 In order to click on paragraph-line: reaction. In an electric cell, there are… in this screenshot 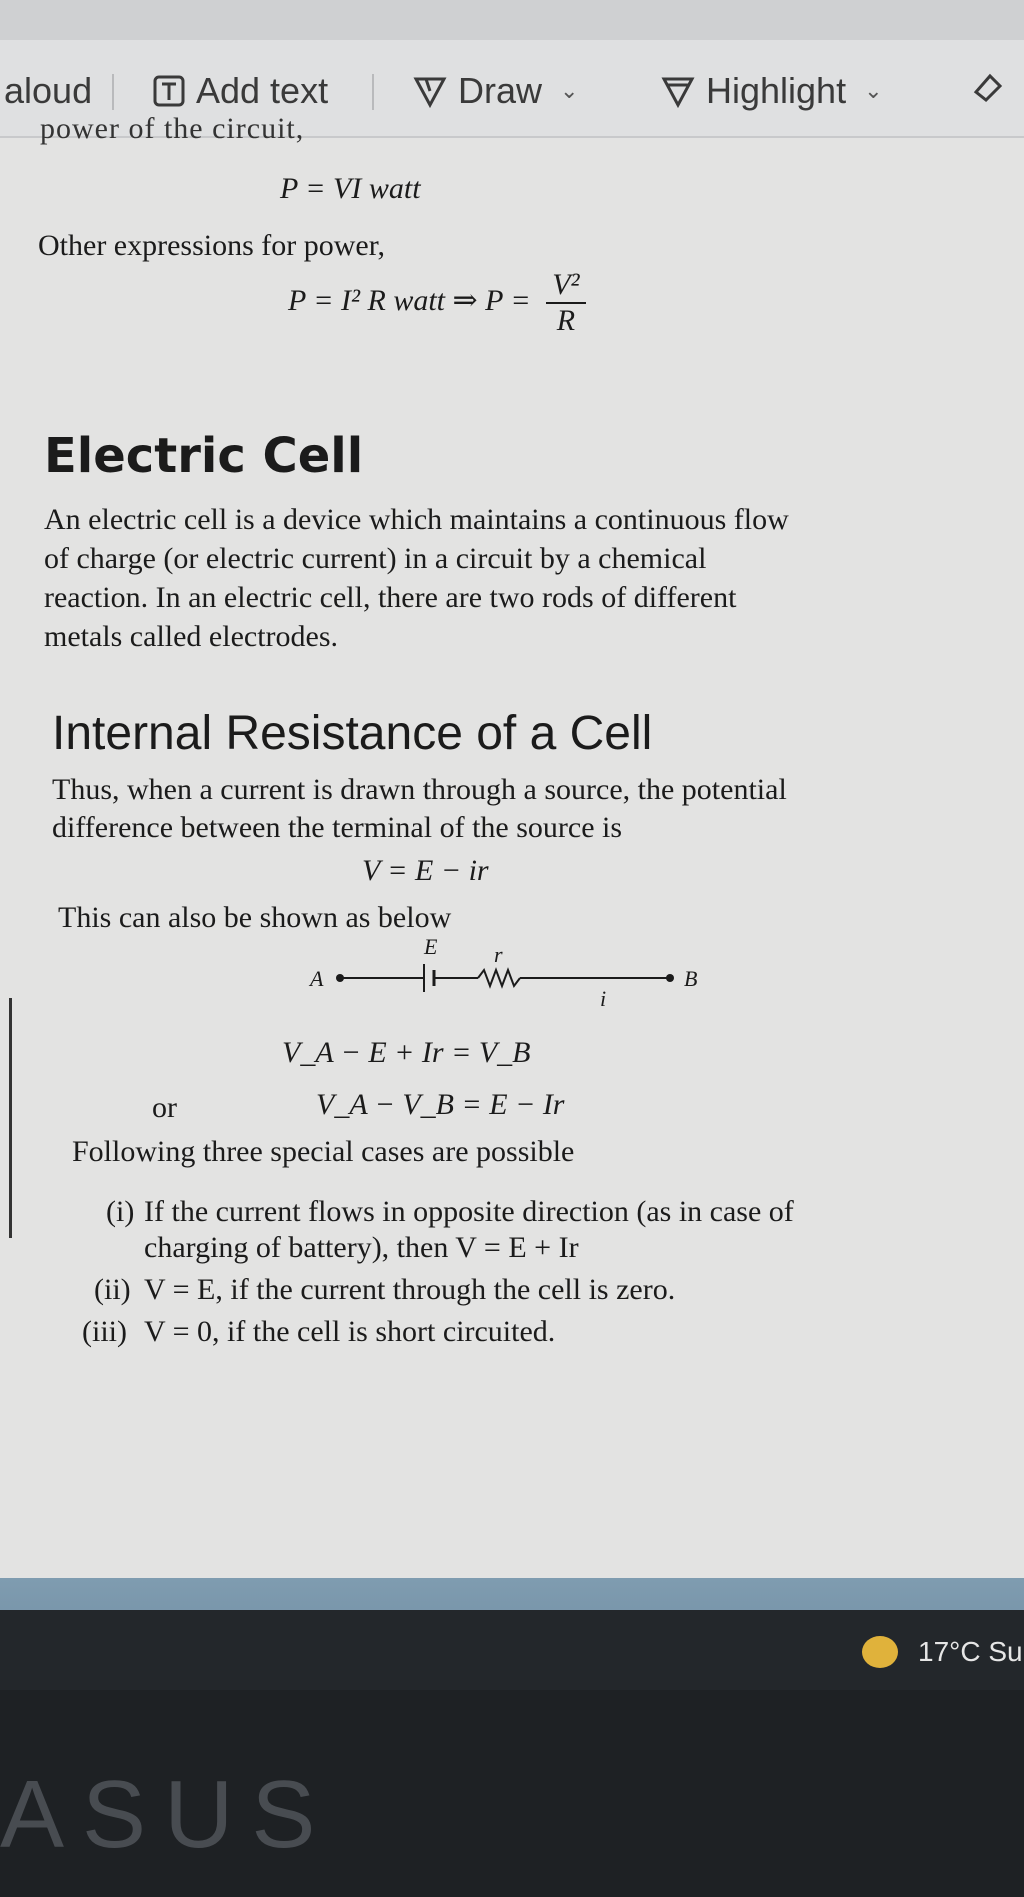, I will do `click(390, 597)`.